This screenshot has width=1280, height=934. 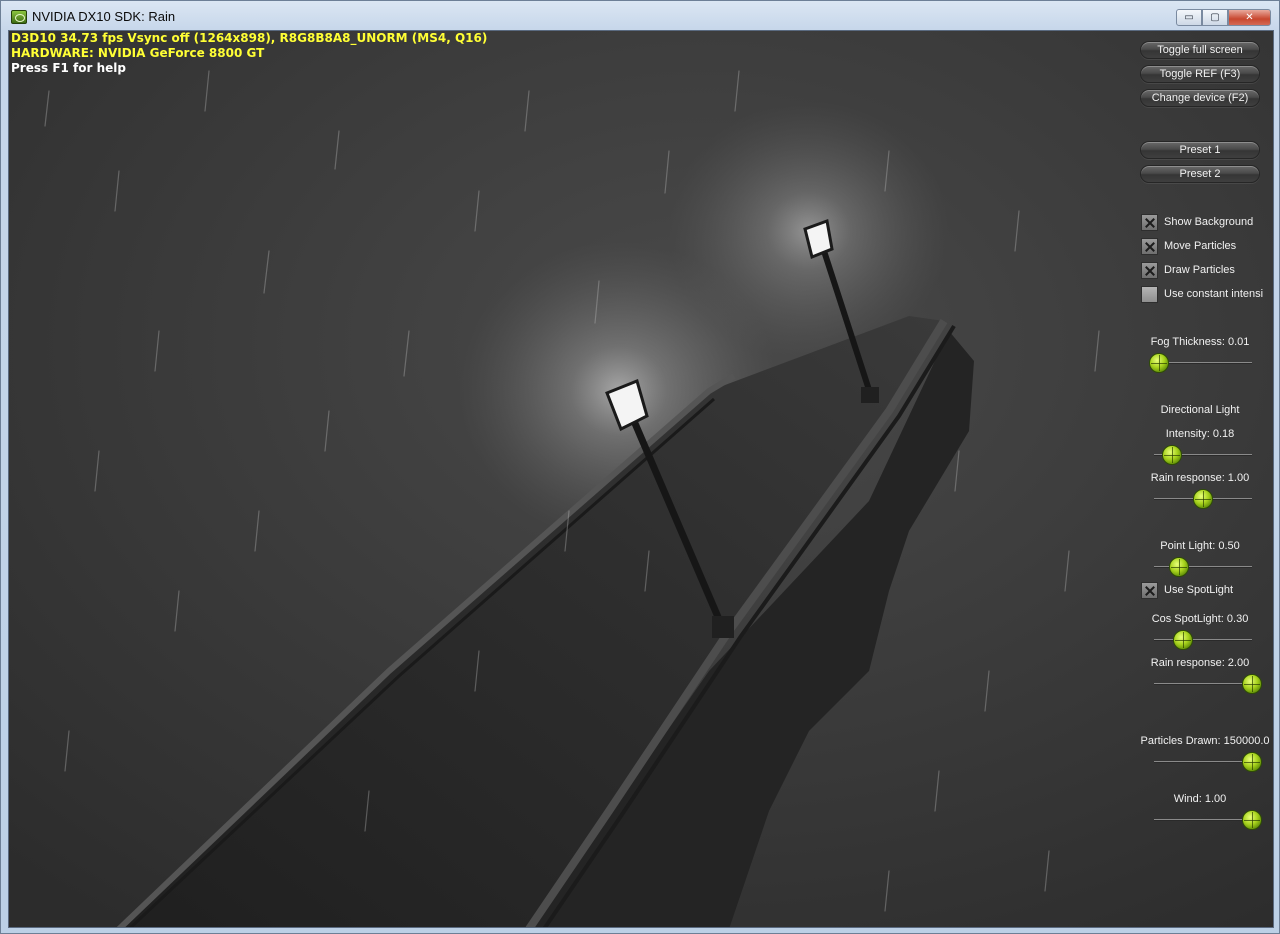 I want to click on dir-rain-response-slider-thumb, so click(x=1203, y=499).